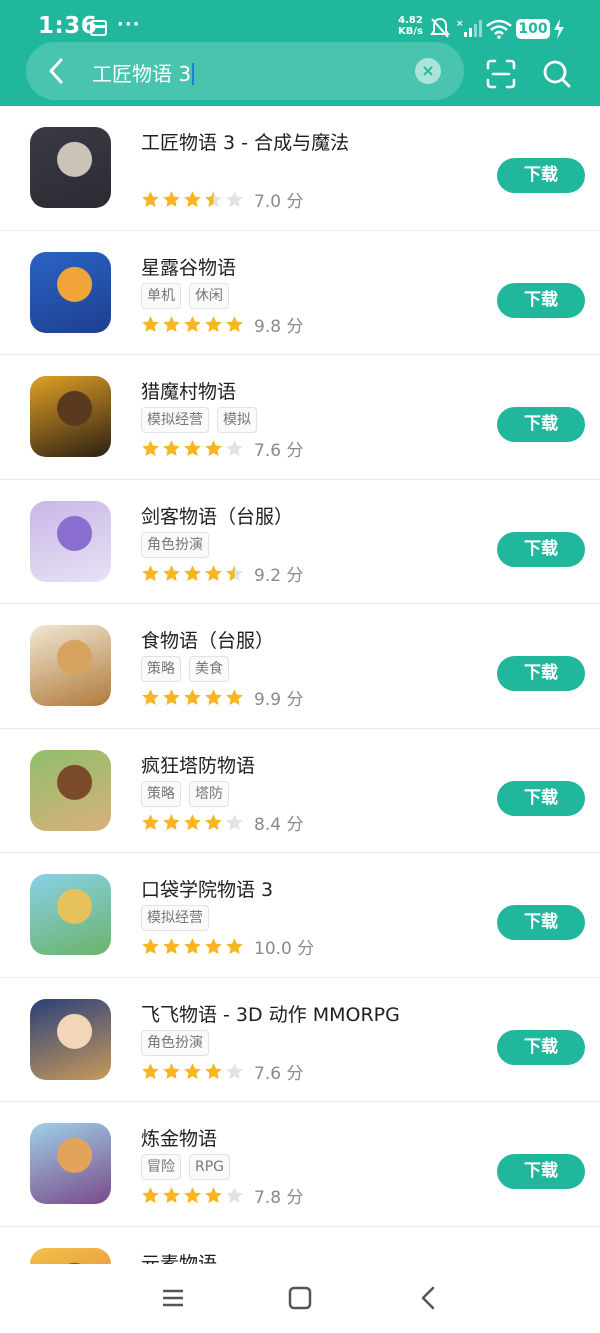 The height and width of the screenshot is (1333, 600). Describe the element at coordinates (428, 71) in the screenshot. I see `clear-search-button: ×` at that location.